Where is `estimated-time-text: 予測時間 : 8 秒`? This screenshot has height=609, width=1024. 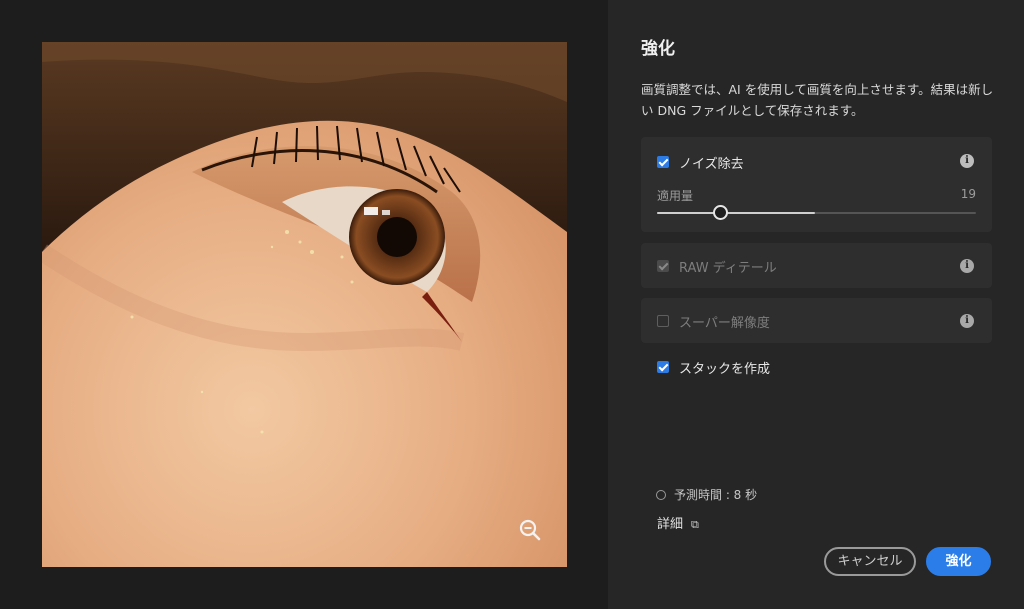 estimated-time-text: 予測時間 : 8 秒 is located at coordinates (716, 495).